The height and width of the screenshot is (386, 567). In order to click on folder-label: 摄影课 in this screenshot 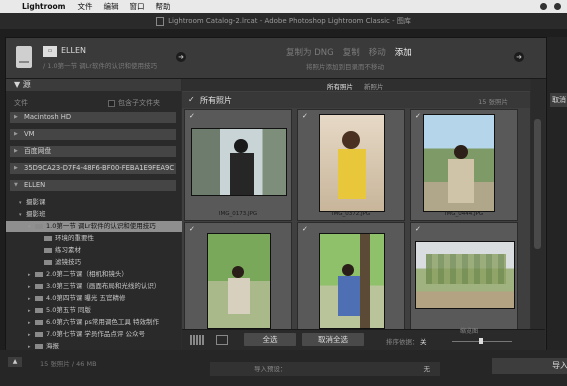, I will do `click(36, 202)`.